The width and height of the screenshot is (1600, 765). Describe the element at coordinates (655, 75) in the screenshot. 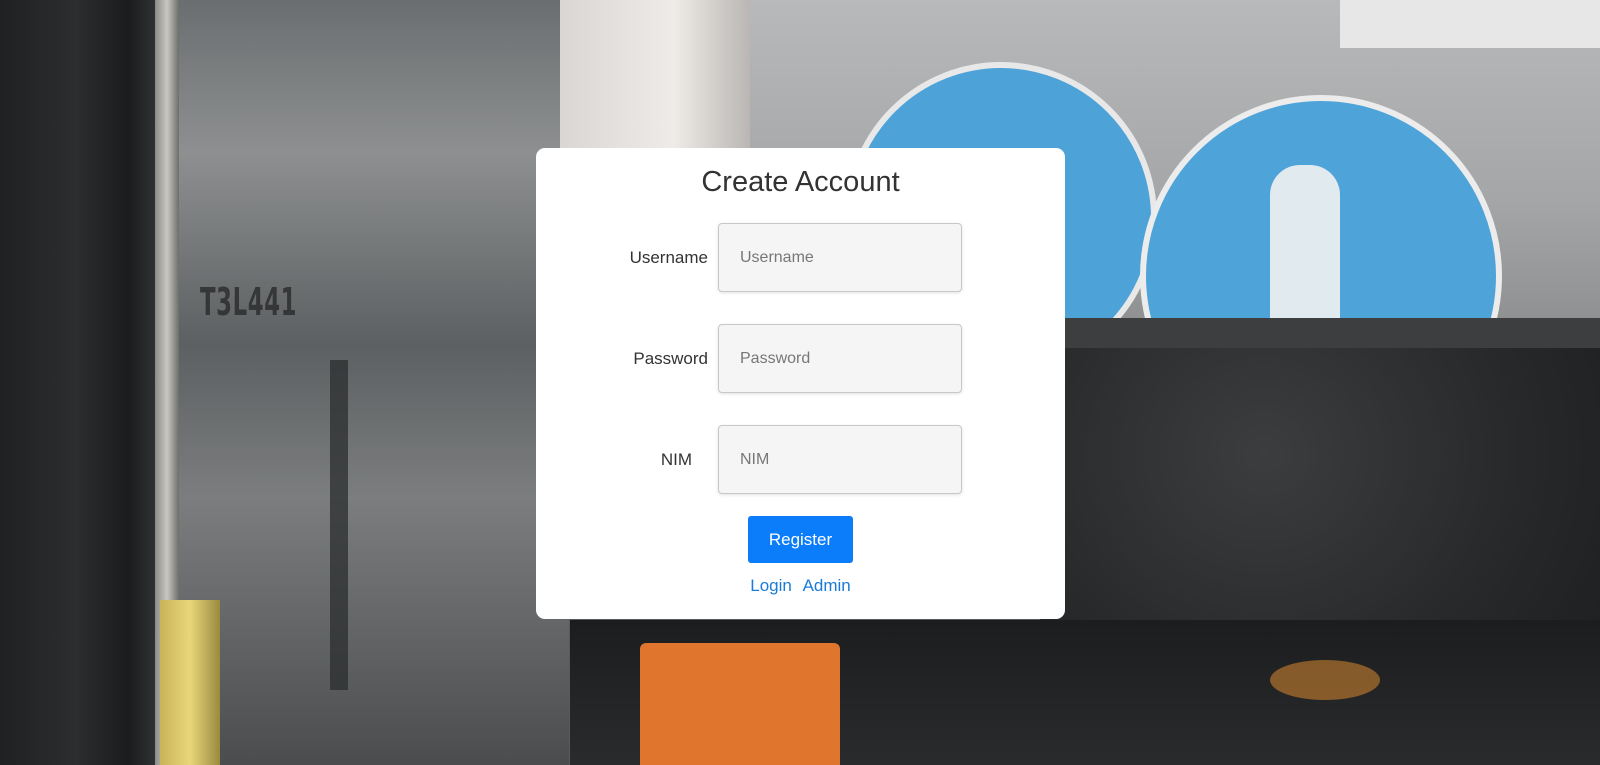

I see `pale-strip` at that location.